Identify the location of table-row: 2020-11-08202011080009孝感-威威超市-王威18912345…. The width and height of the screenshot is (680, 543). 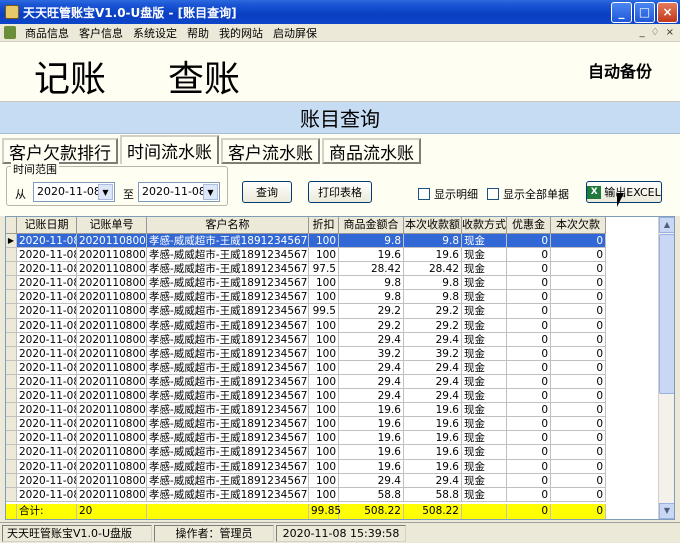
(306, 353).